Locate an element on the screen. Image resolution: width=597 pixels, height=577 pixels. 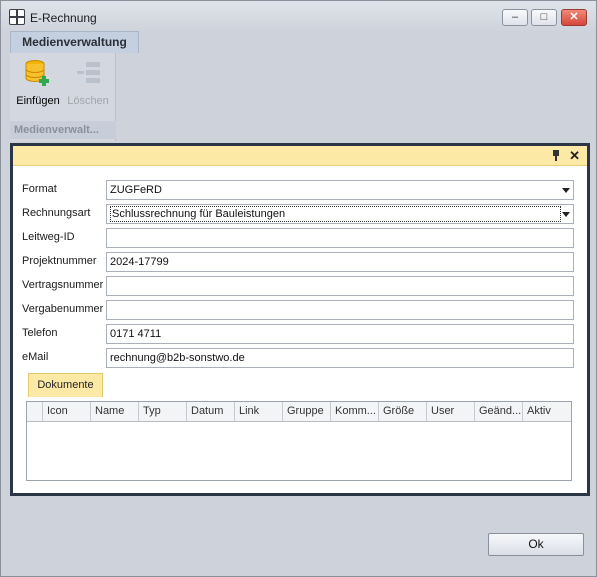
column-user: User is located at coordinates (450, 411).